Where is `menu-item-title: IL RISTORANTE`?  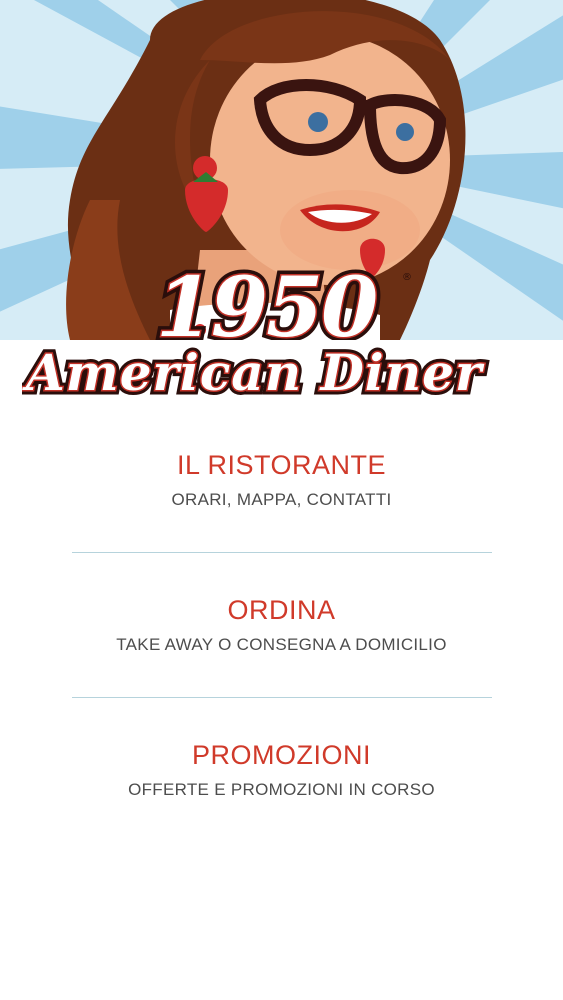
menu-item-title: IL RISTORANTE is located at coordinates (281, 465).